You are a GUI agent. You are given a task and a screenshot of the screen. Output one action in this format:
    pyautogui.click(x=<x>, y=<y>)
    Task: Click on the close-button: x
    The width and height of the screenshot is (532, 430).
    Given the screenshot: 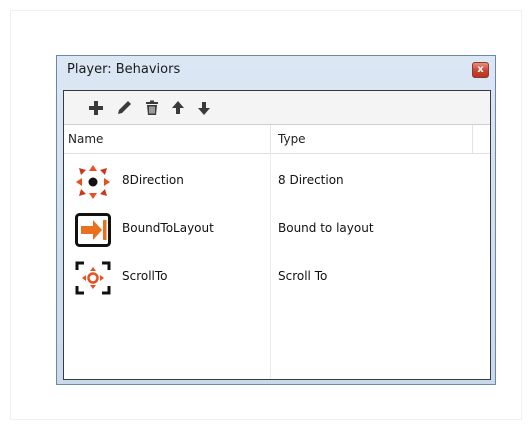 What is the action you would take?
    pyautogui.click(x=480, y=70)
    